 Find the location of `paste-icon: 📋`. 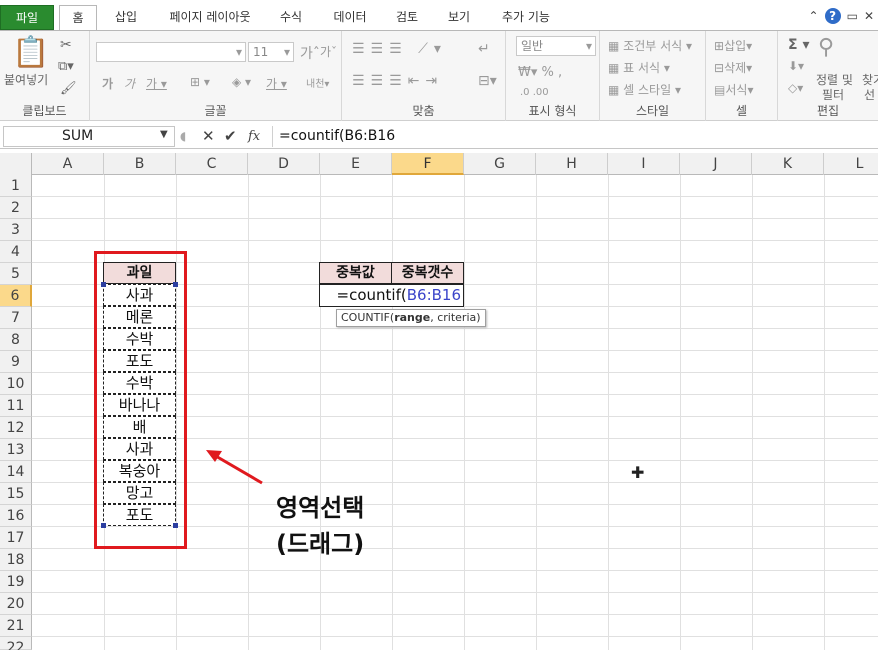

paste-icon: 📋 is located at coordinates (30, 52).